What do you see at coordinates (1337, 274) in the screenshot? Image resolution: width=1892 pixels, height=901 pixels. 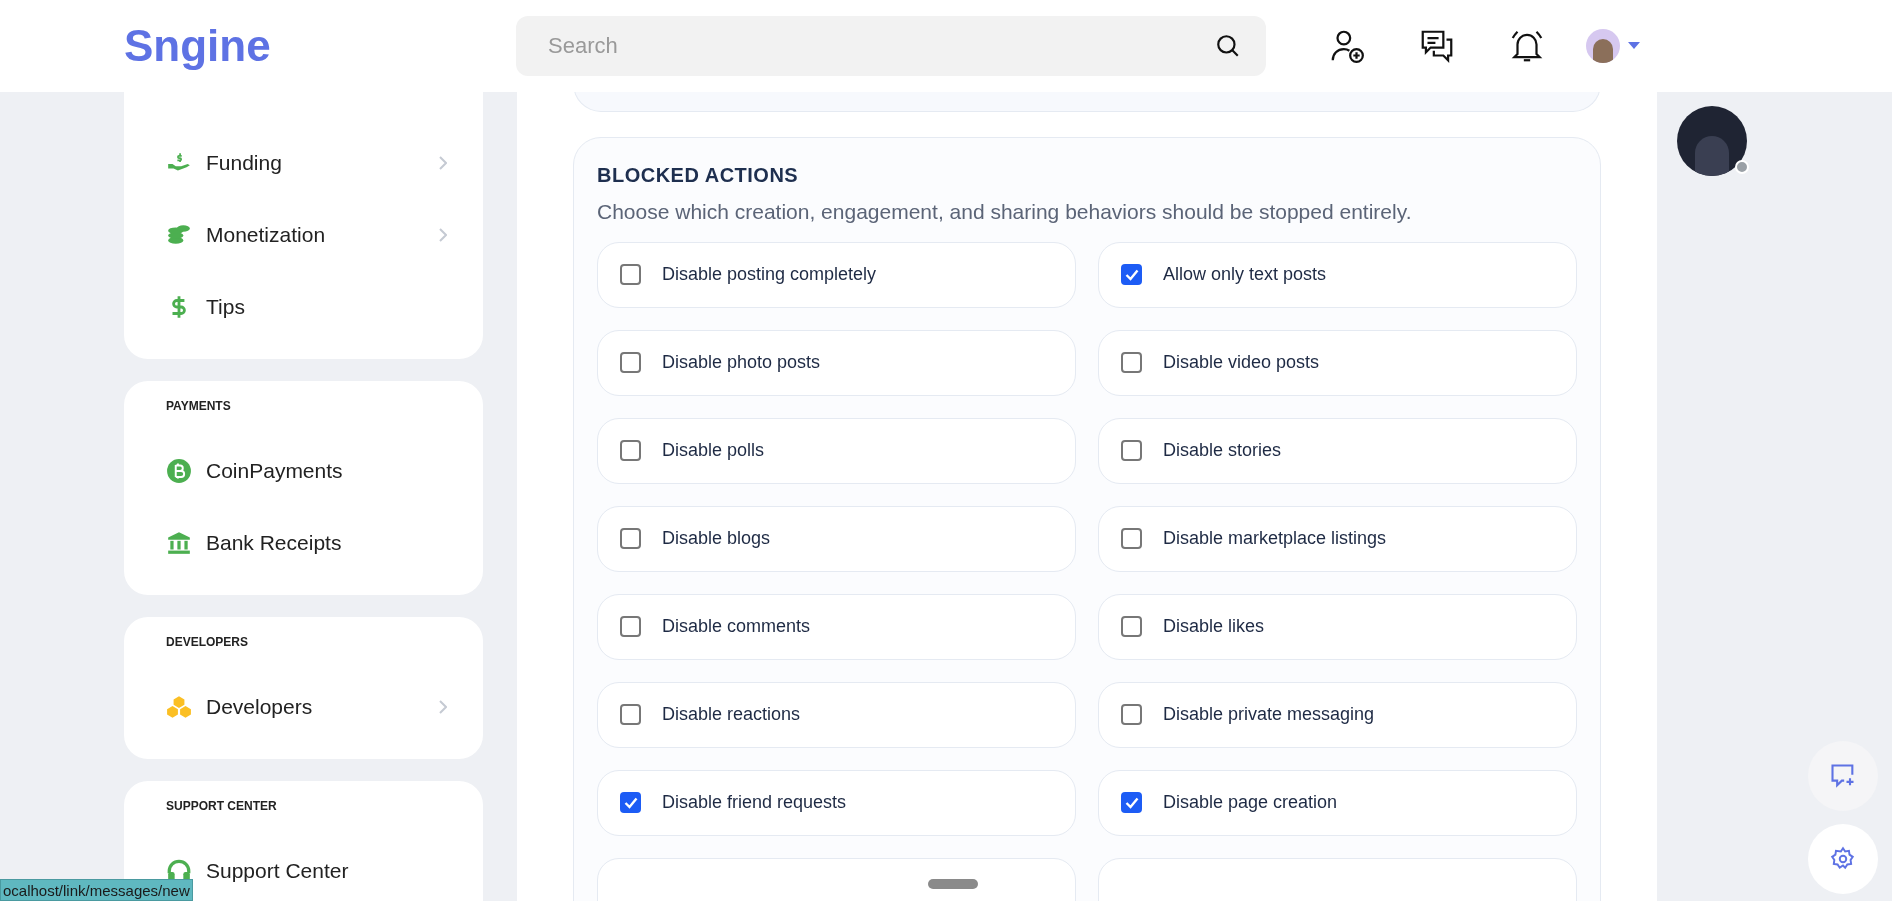 I see `checkbox-option: Allow only text posts` at bounding box center [1337, 274].